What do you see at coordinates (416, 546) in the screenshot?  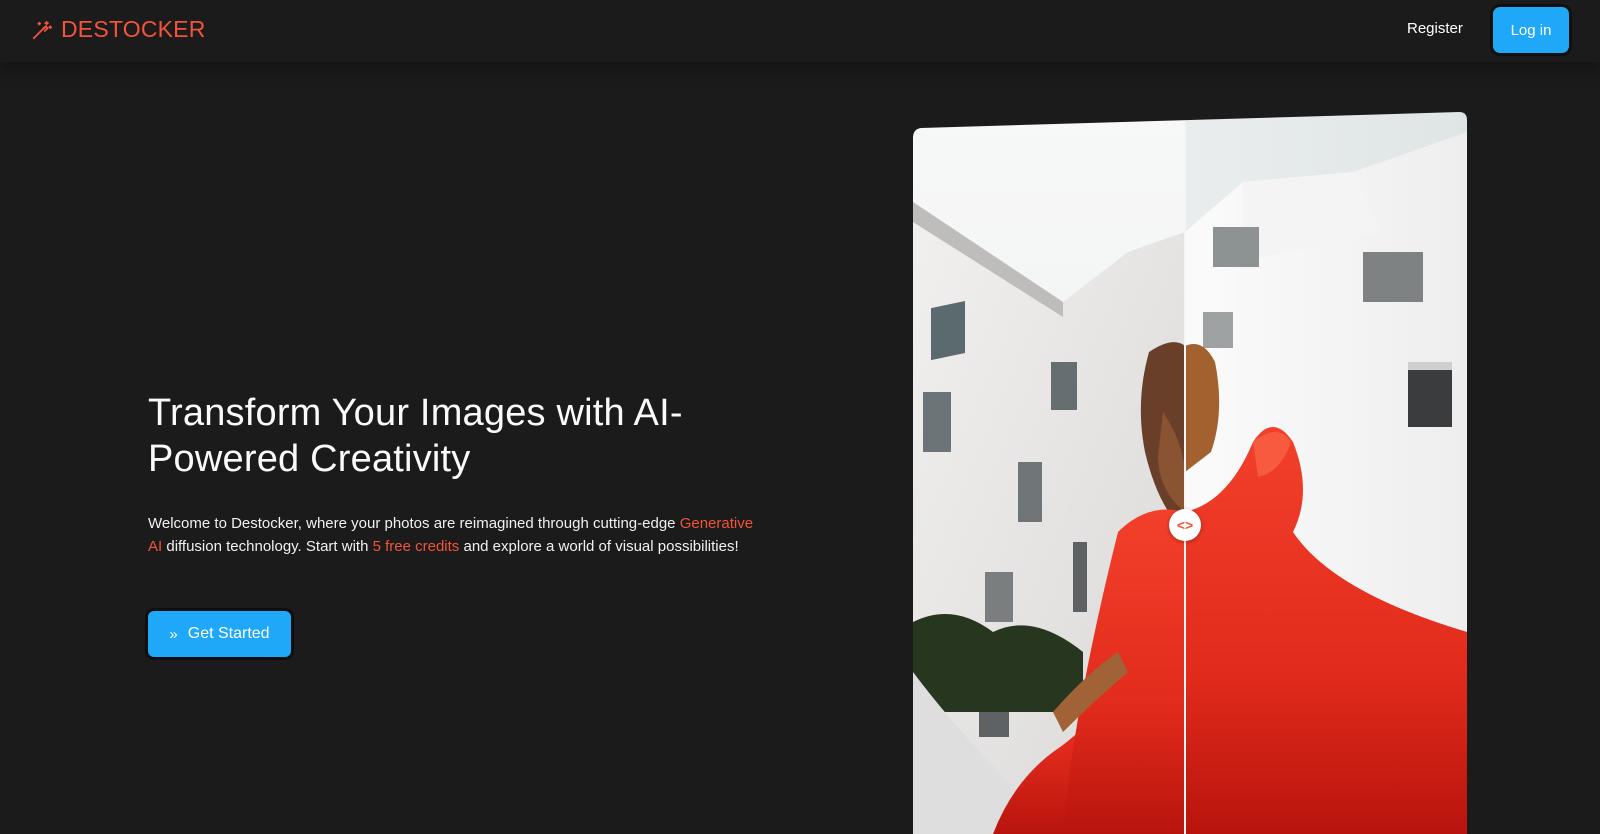 I see `free-credits-highlight: 5 free credits` at bounding box center [416, 546].